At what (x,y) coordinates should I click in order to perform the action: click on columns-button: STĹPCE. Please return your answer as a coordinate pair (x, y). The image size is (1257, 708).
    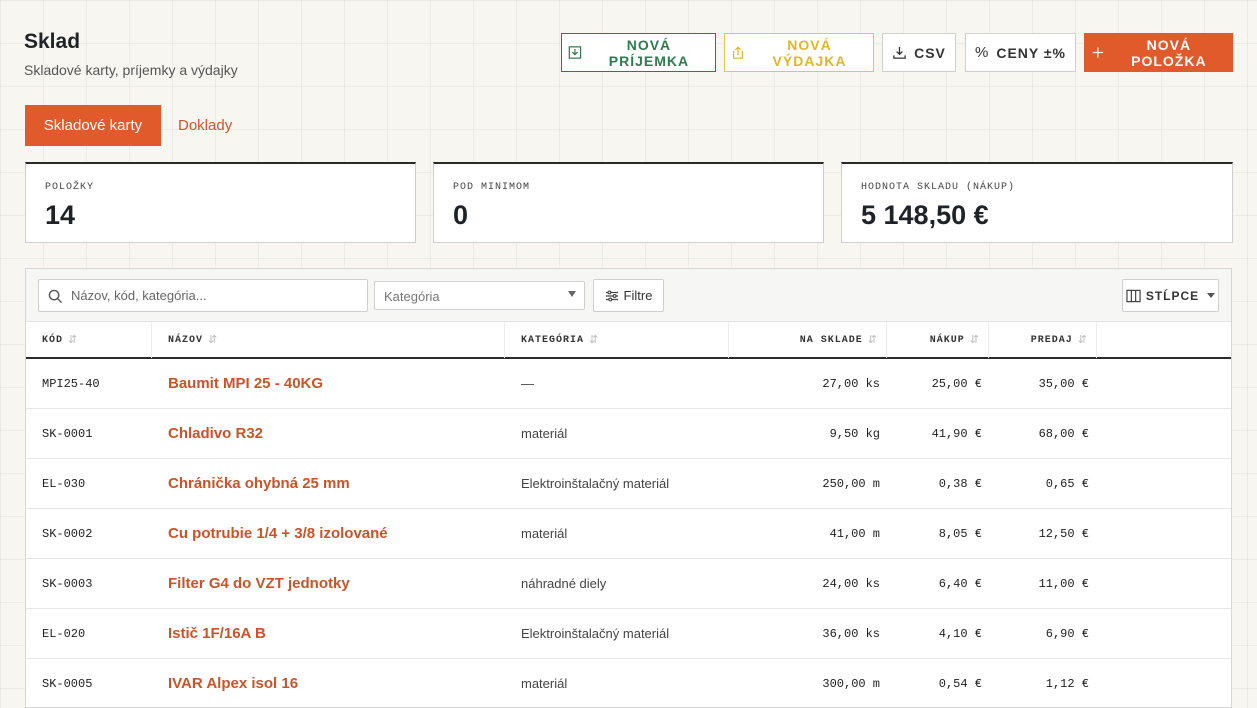
    Looking at the image, I should click on (1170, 295).